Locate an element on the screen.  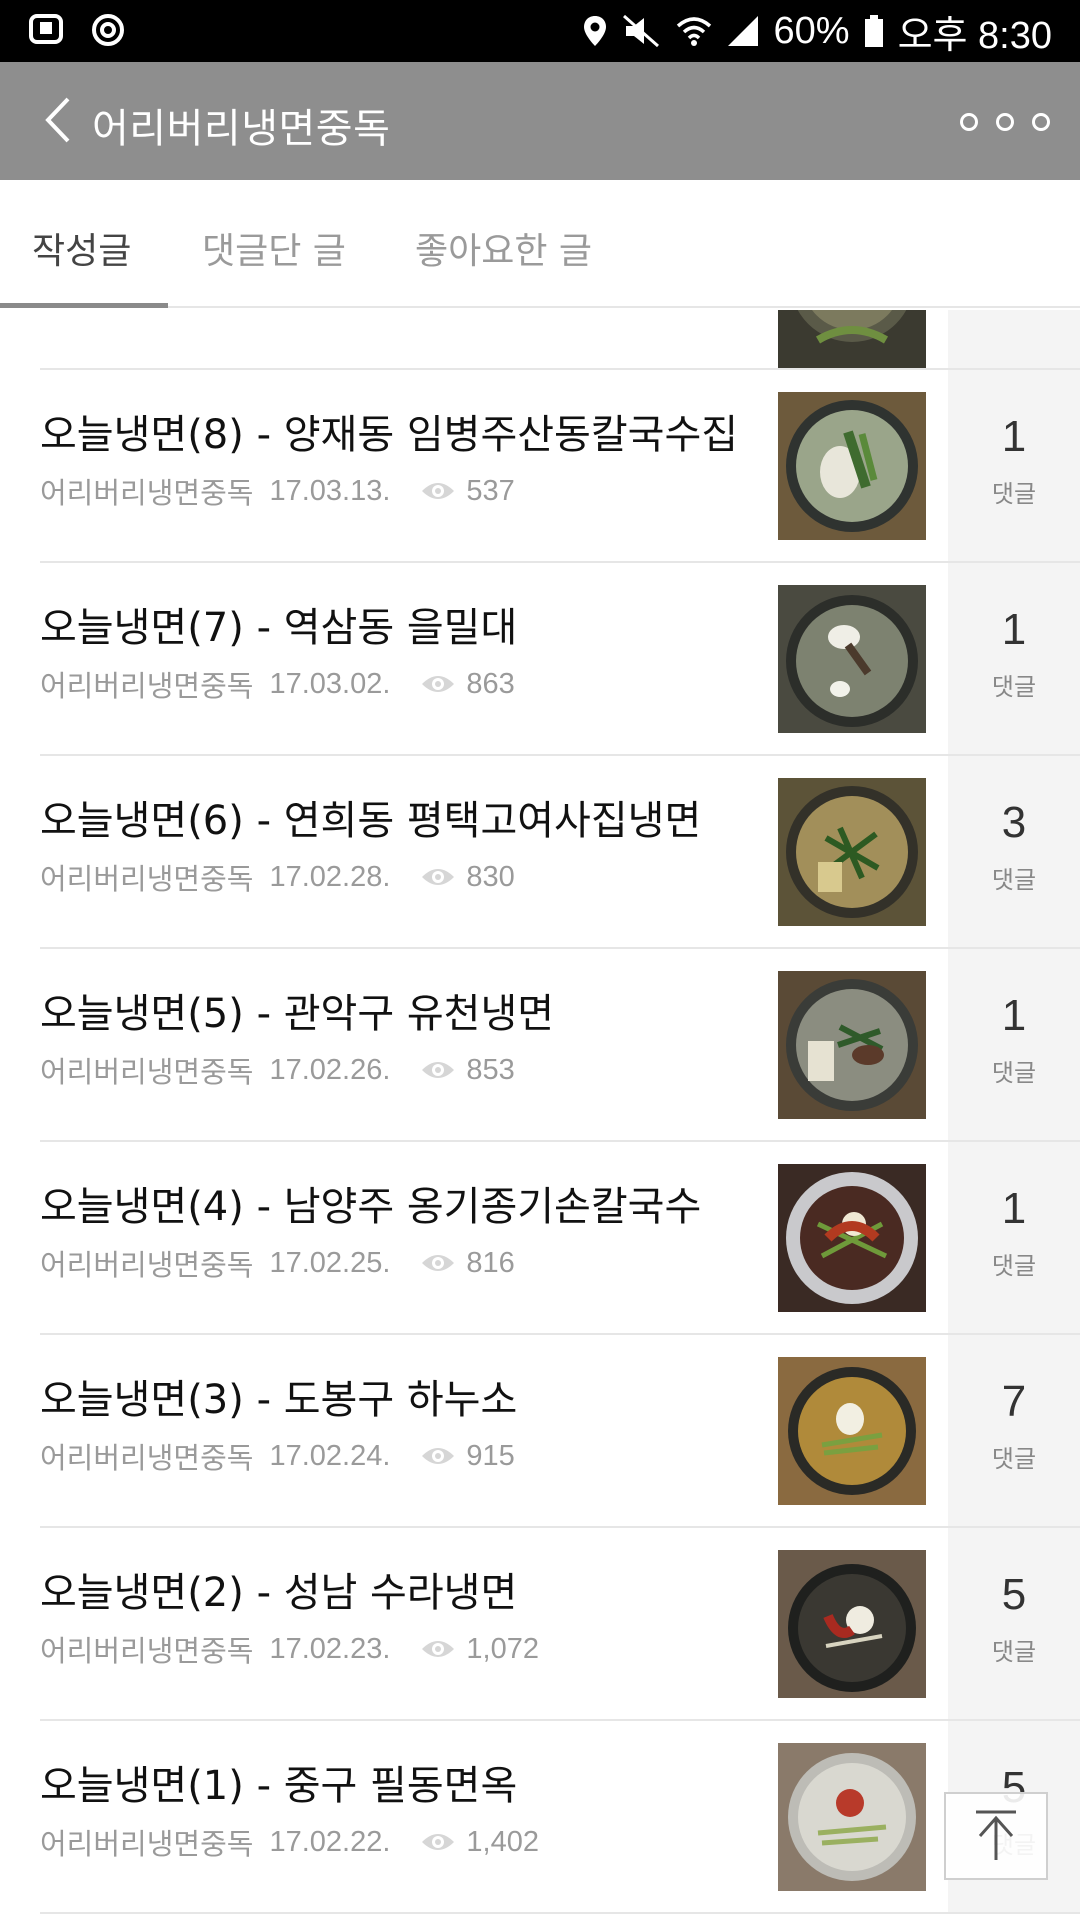
battery-percent: 60% is located at coordinates (811, 30).